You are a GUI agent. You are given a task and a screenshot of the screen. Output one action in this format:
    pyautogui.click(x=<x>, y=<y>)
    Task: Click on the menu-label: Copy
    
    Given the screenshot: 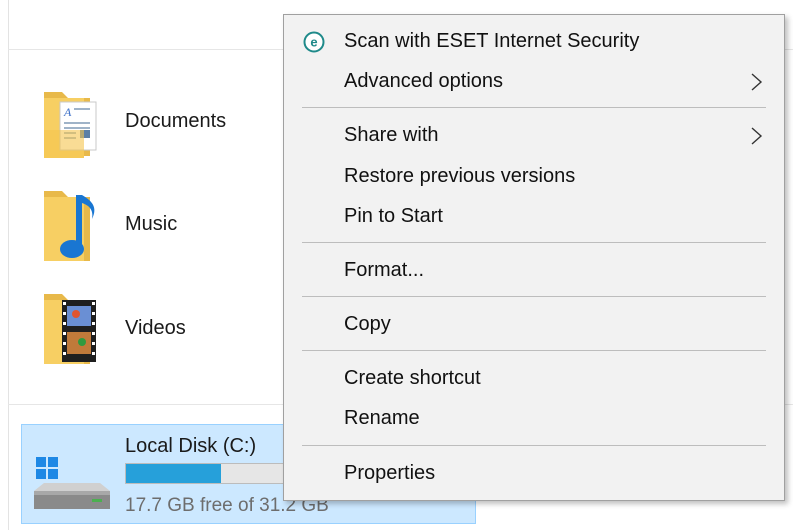 What is the action you would take?
    pyautogui.click(x=367, y=324)
    